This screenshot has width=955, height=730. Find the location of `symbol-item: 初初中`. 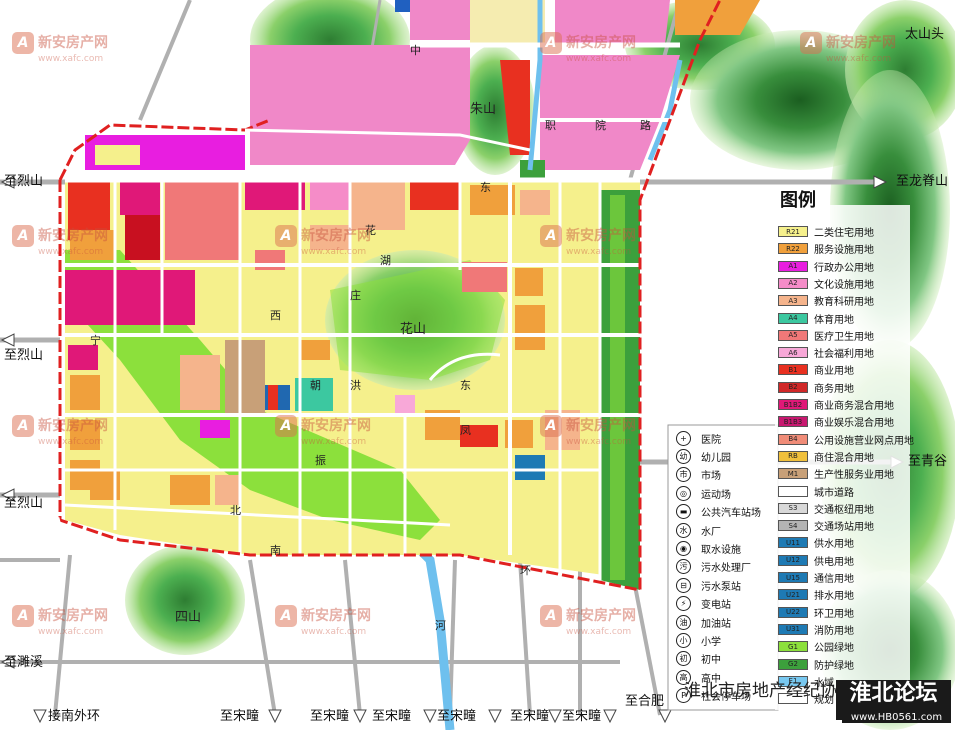

symbol-item: 初初中 is located at coordinates (698, 659).